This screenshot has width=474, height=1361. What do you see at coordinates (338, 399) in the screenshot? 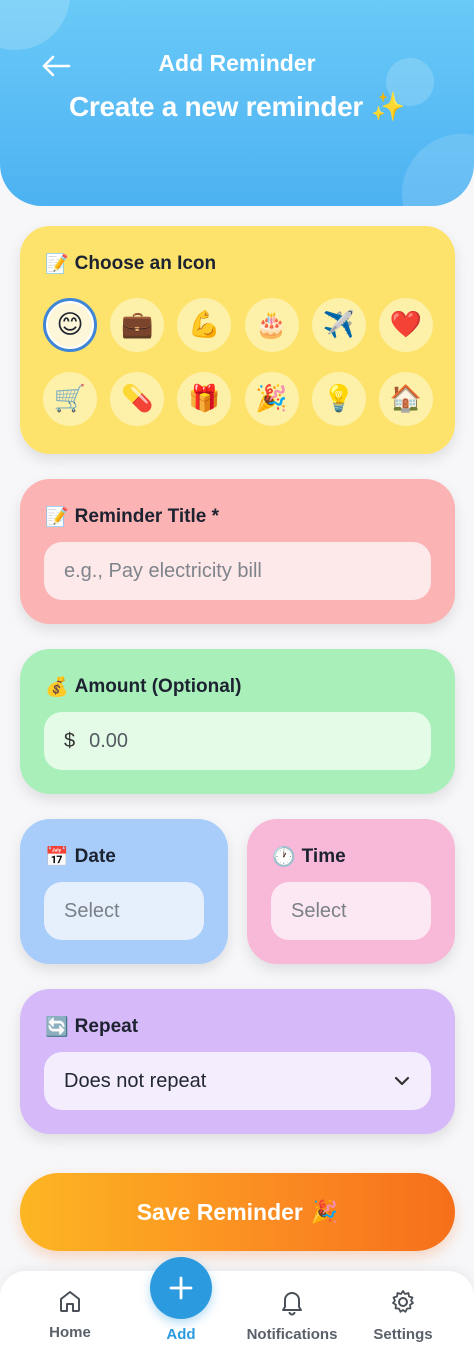
I see `icon-option: 💡` at bounding box center [338, 399].